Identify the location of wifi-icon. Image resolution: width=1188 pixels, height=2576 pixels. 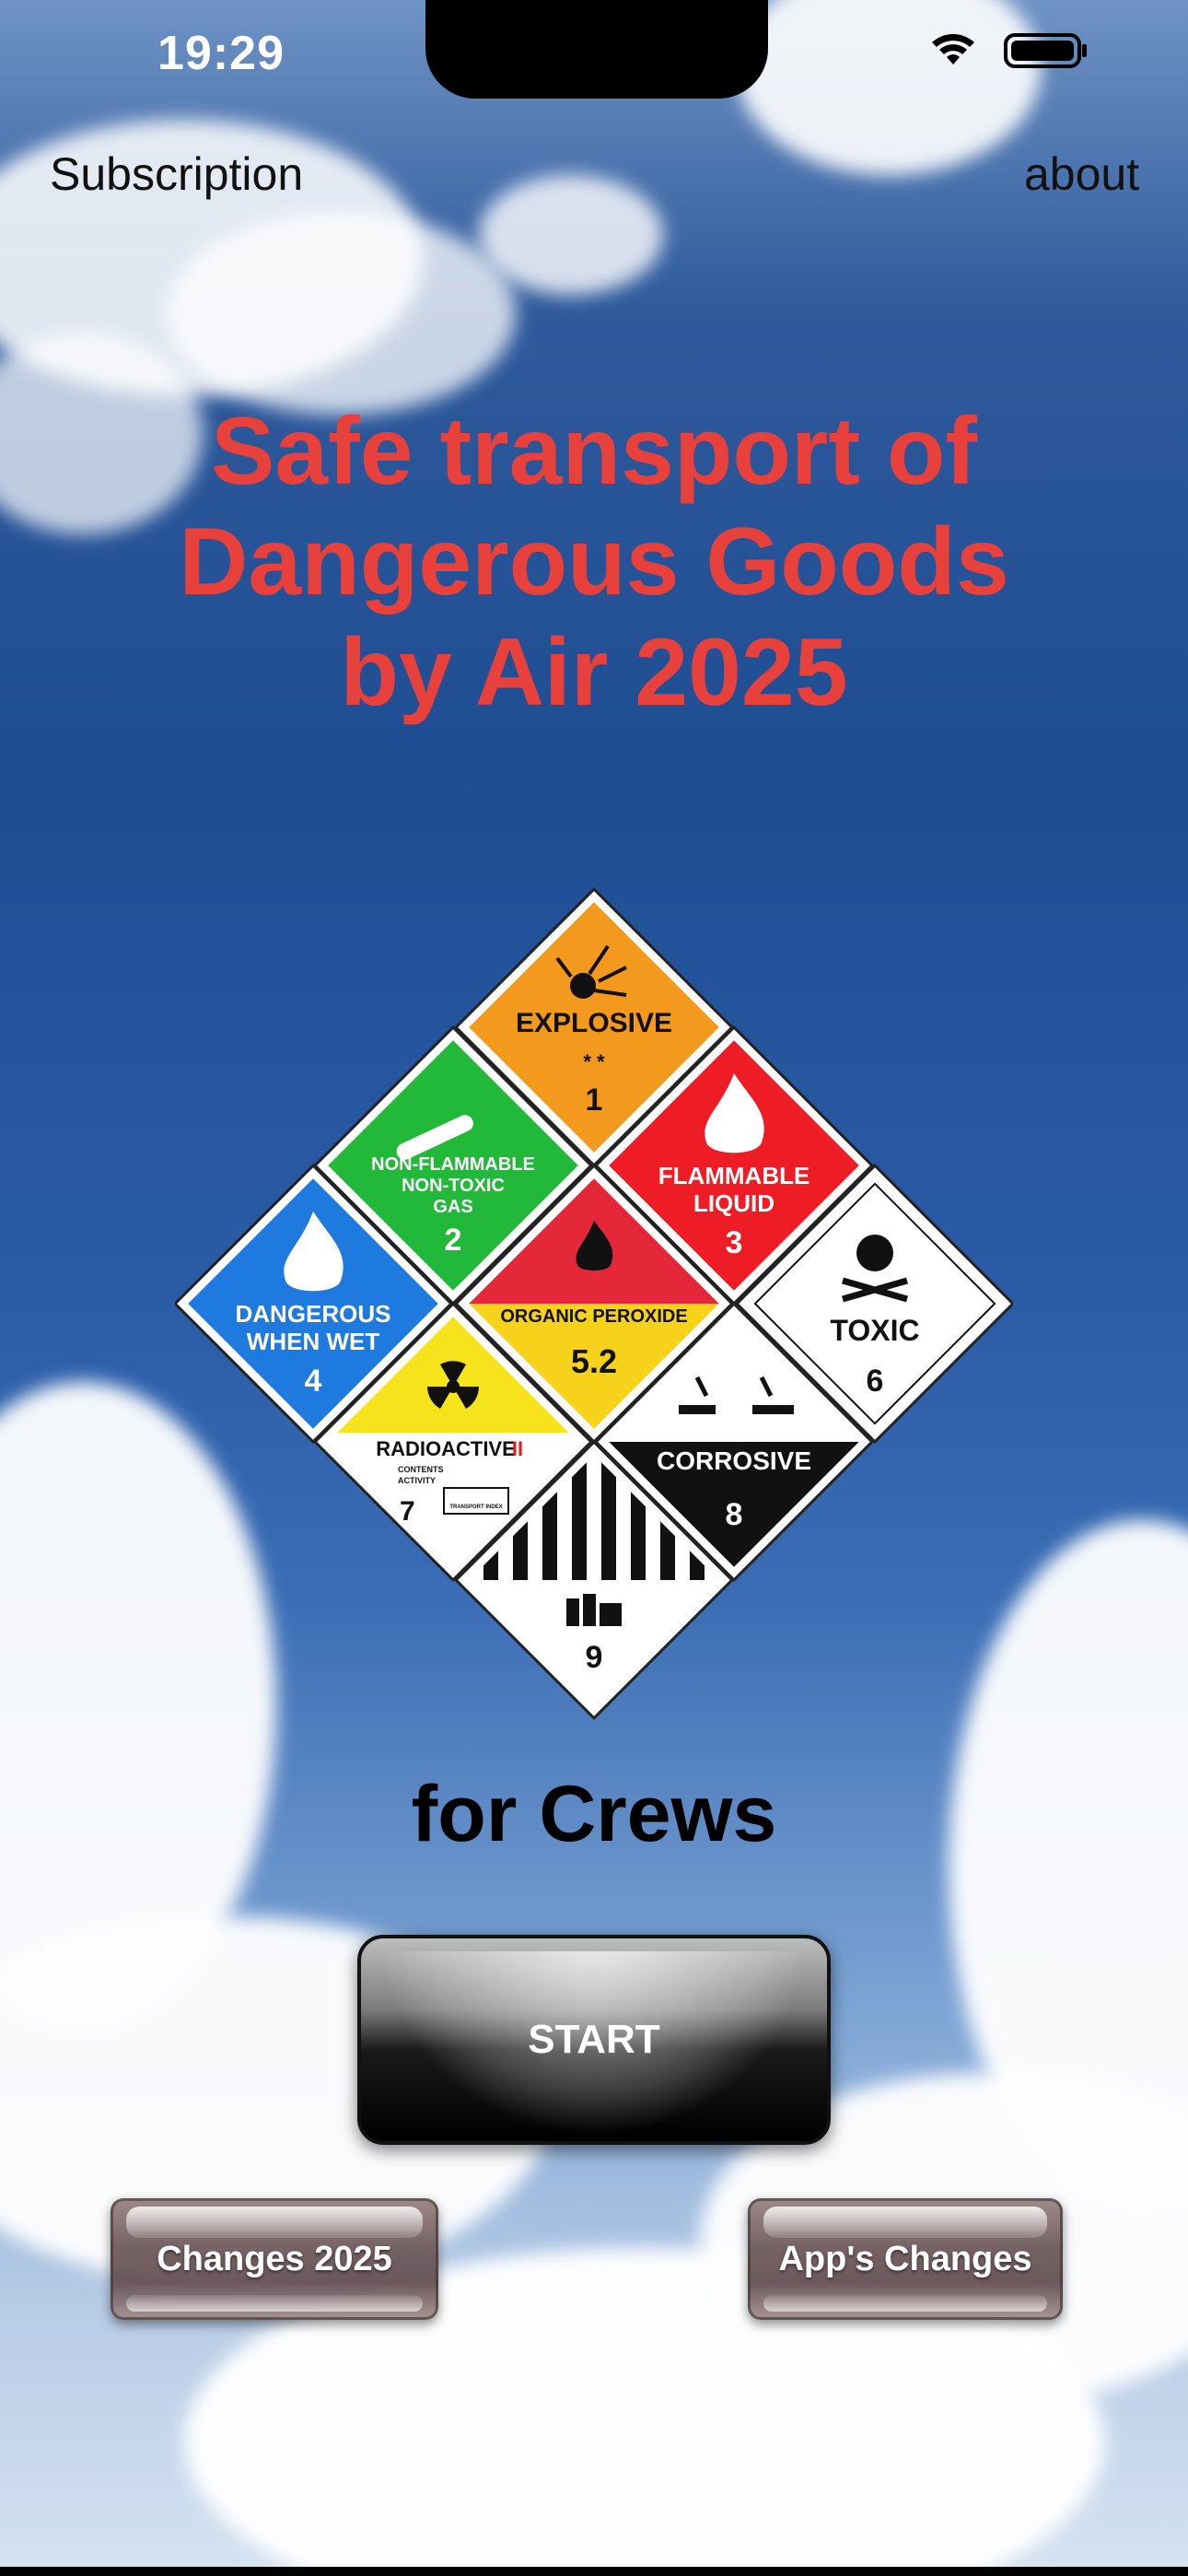
(953, 49).